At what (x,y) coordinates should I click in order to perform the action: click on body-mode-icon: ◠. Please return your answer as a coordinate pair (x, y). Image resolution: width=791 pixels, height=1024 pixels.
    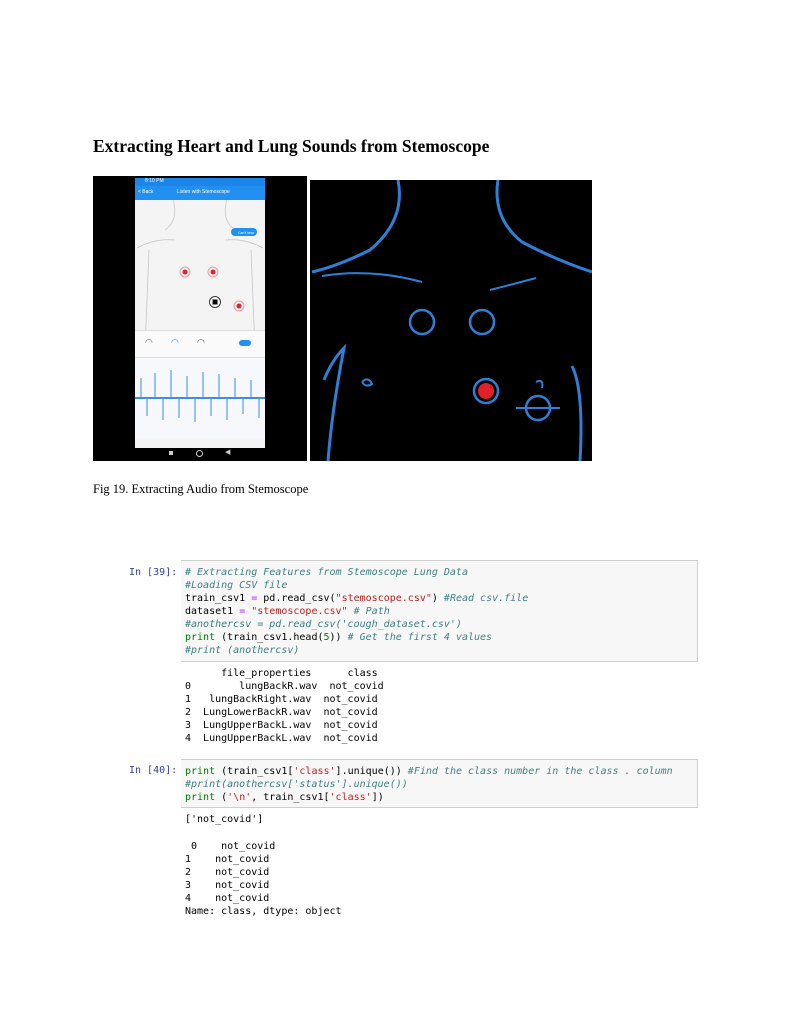
    Looking at the image, I should click on (201, 342).